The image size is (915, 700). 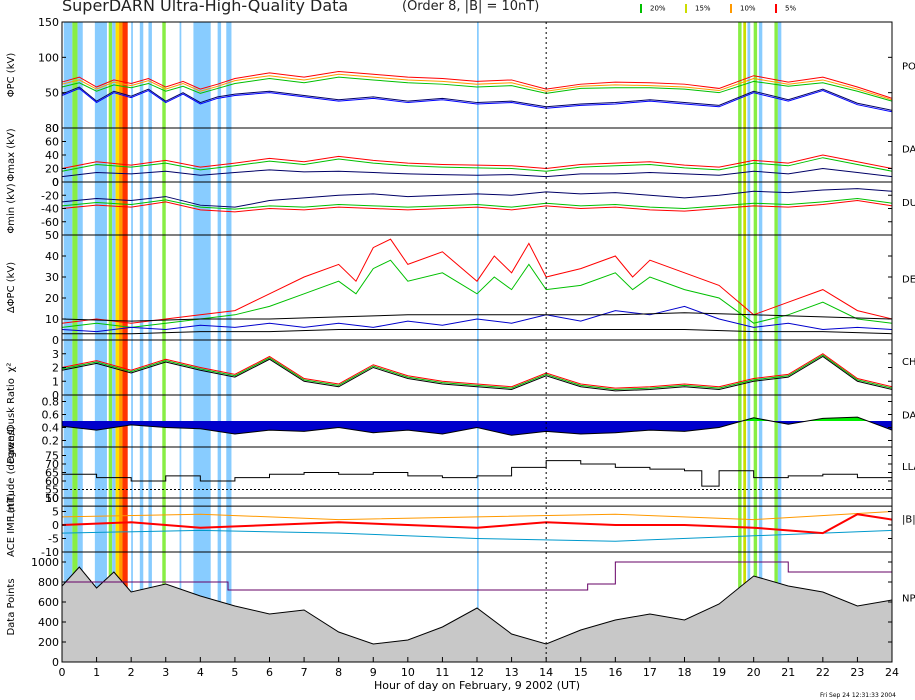 What do you see at coordinates (234, 672) in the screenshot?
I see `x-tick-label: 5` at bounding box center [234, 672].